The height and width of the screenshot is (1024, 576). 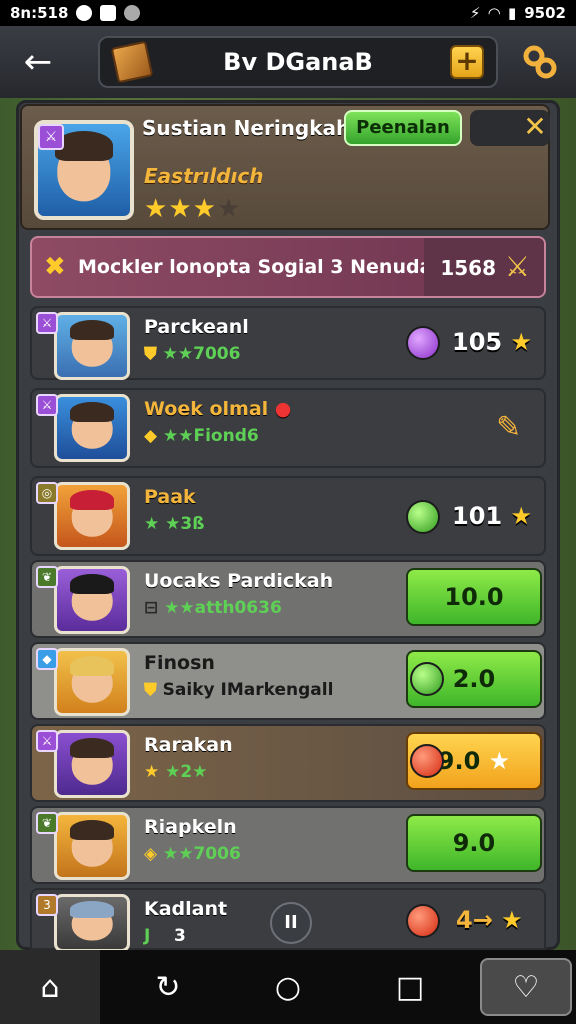 I want to click on bluetooth-icon: ⚡, so click(x=475, y=13).